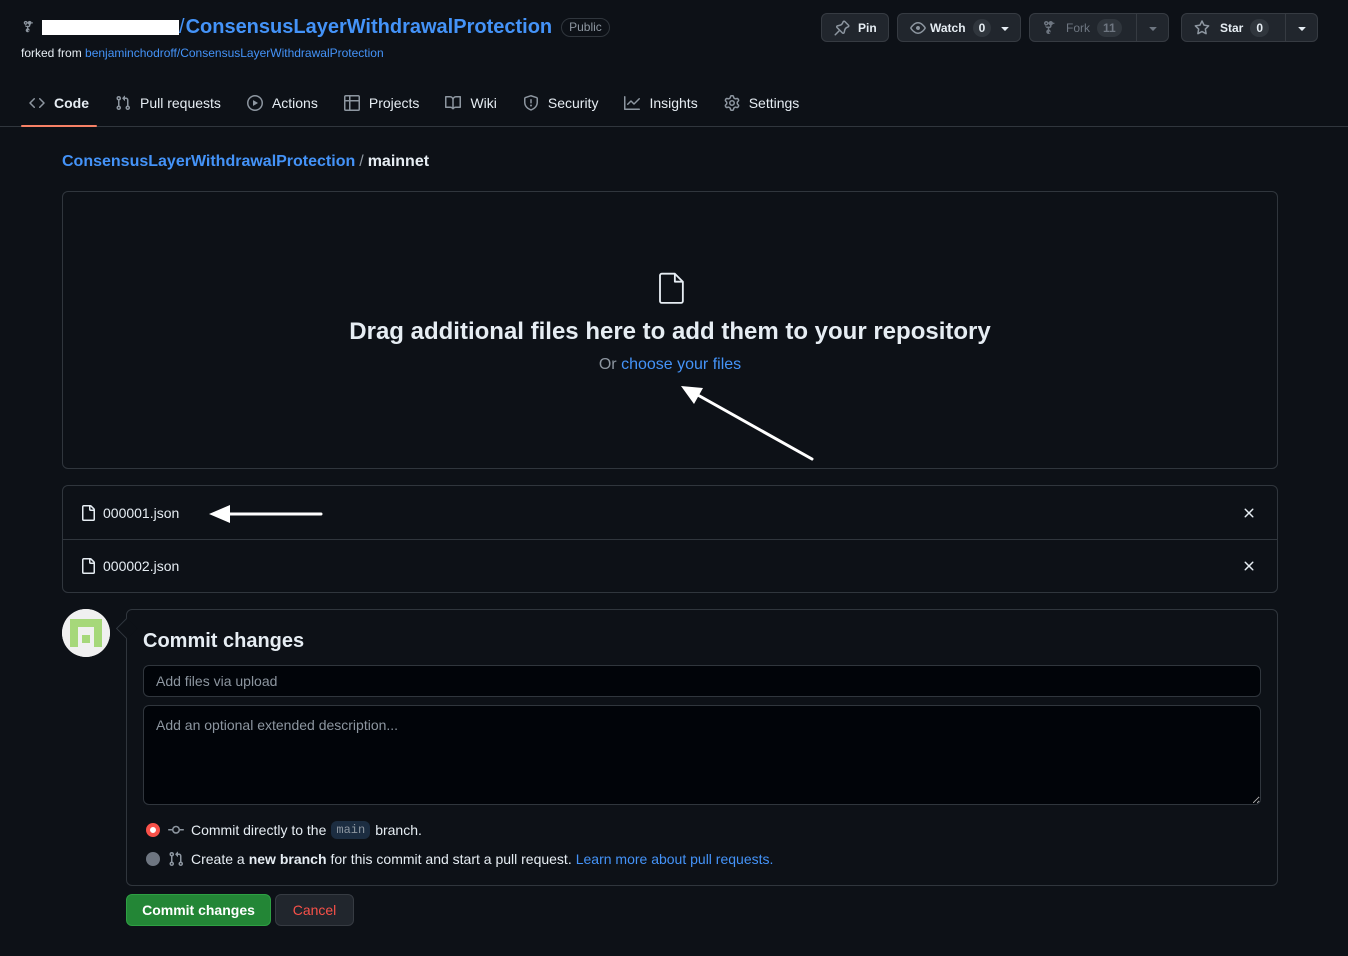  Describe the element at coordinates (110, 27) in the screenshot. I see `owner-redacted` at that location.